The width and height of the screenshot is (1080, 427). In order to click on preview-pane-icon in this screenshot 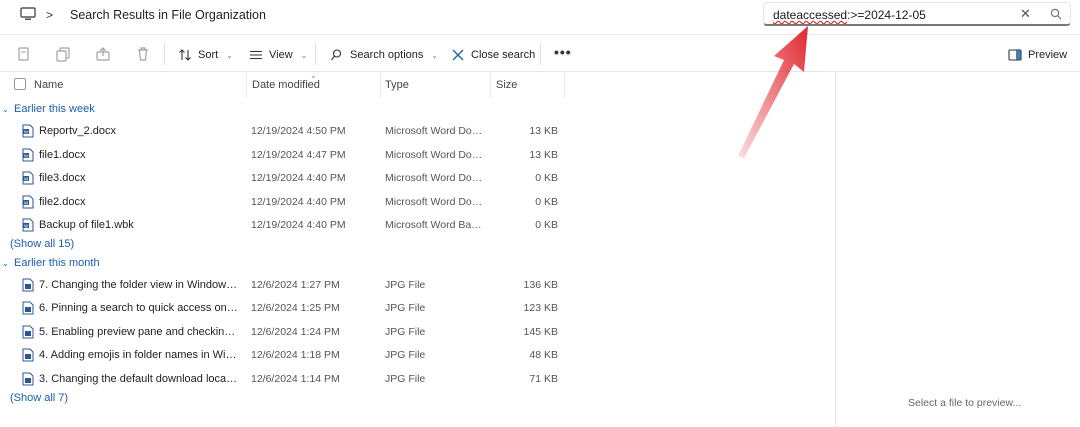, I will do `click(1015, 55)`.